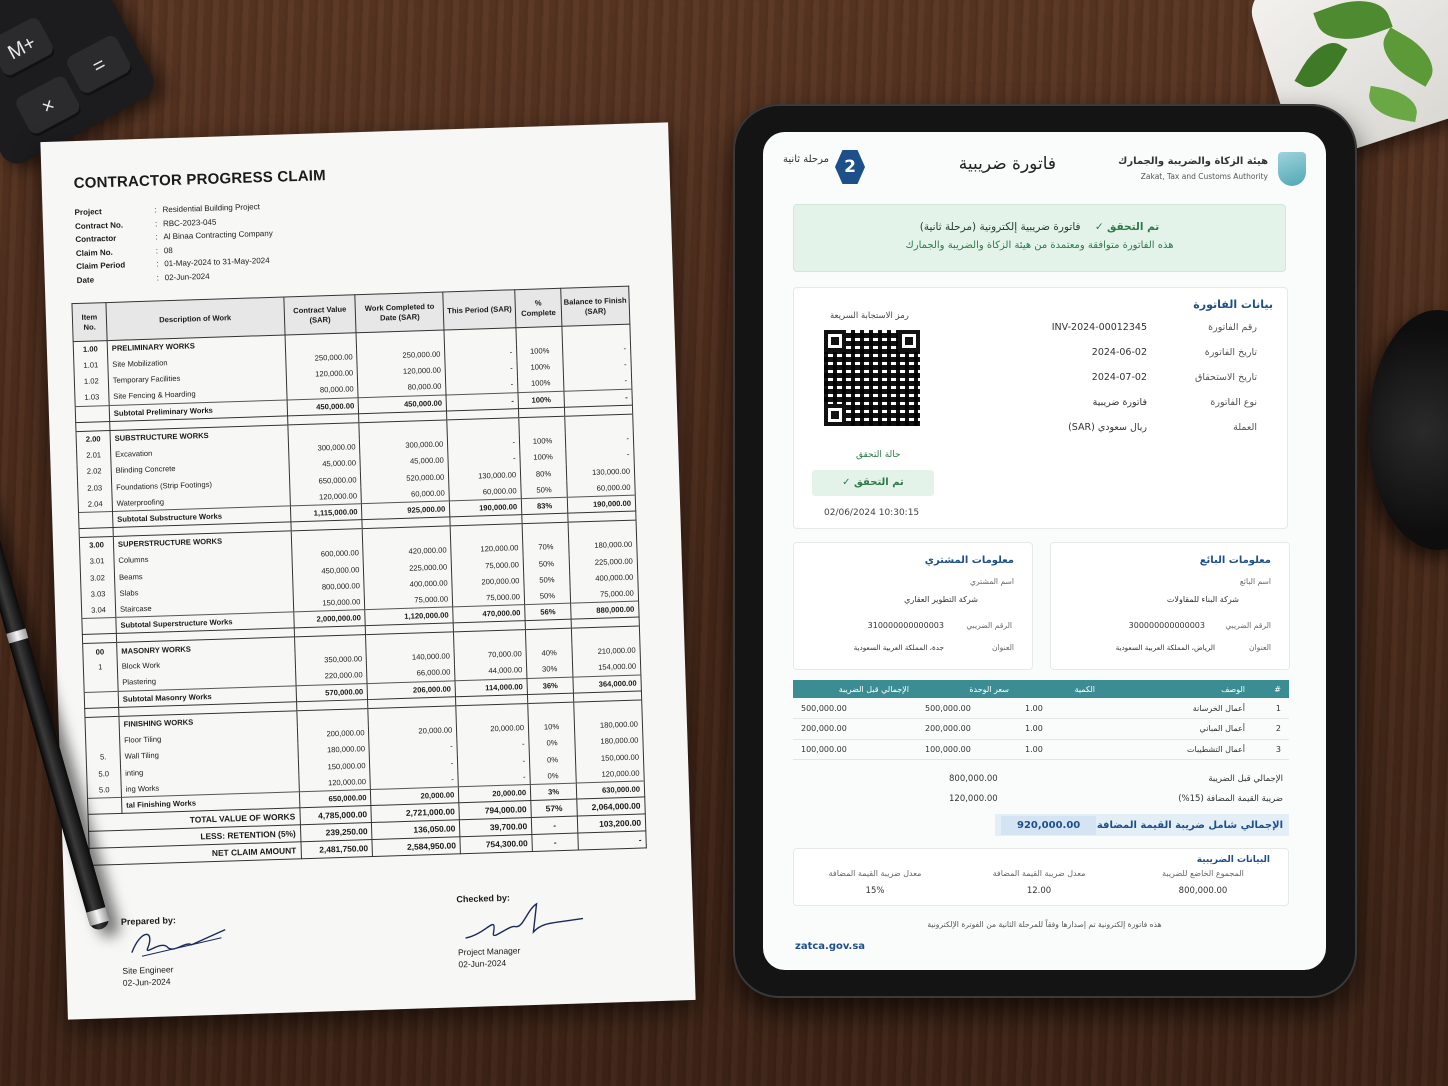  What do you see at coordinates (1092, 327) in the screenshot?
I see `invoice-detail-row: رقم الفاتورة INV-2024-00012345` at bounding box center [1092, 327].